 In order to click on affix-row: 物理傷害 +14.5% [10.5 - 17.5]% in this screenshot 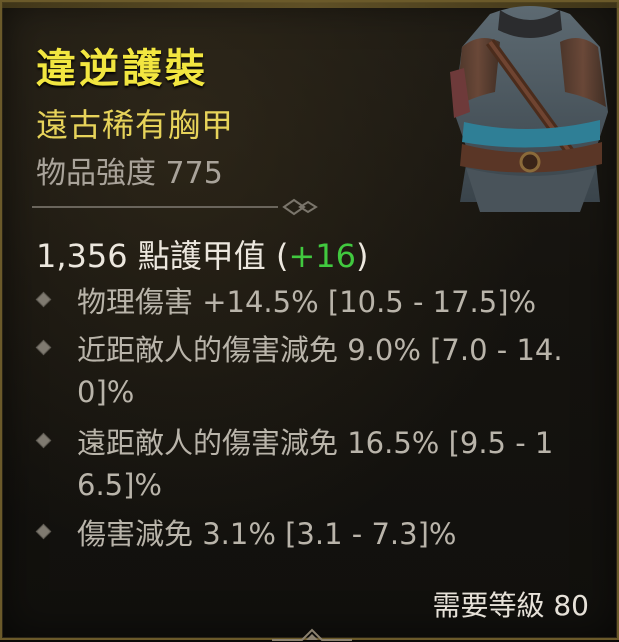, I will do `click(301, 302)`.